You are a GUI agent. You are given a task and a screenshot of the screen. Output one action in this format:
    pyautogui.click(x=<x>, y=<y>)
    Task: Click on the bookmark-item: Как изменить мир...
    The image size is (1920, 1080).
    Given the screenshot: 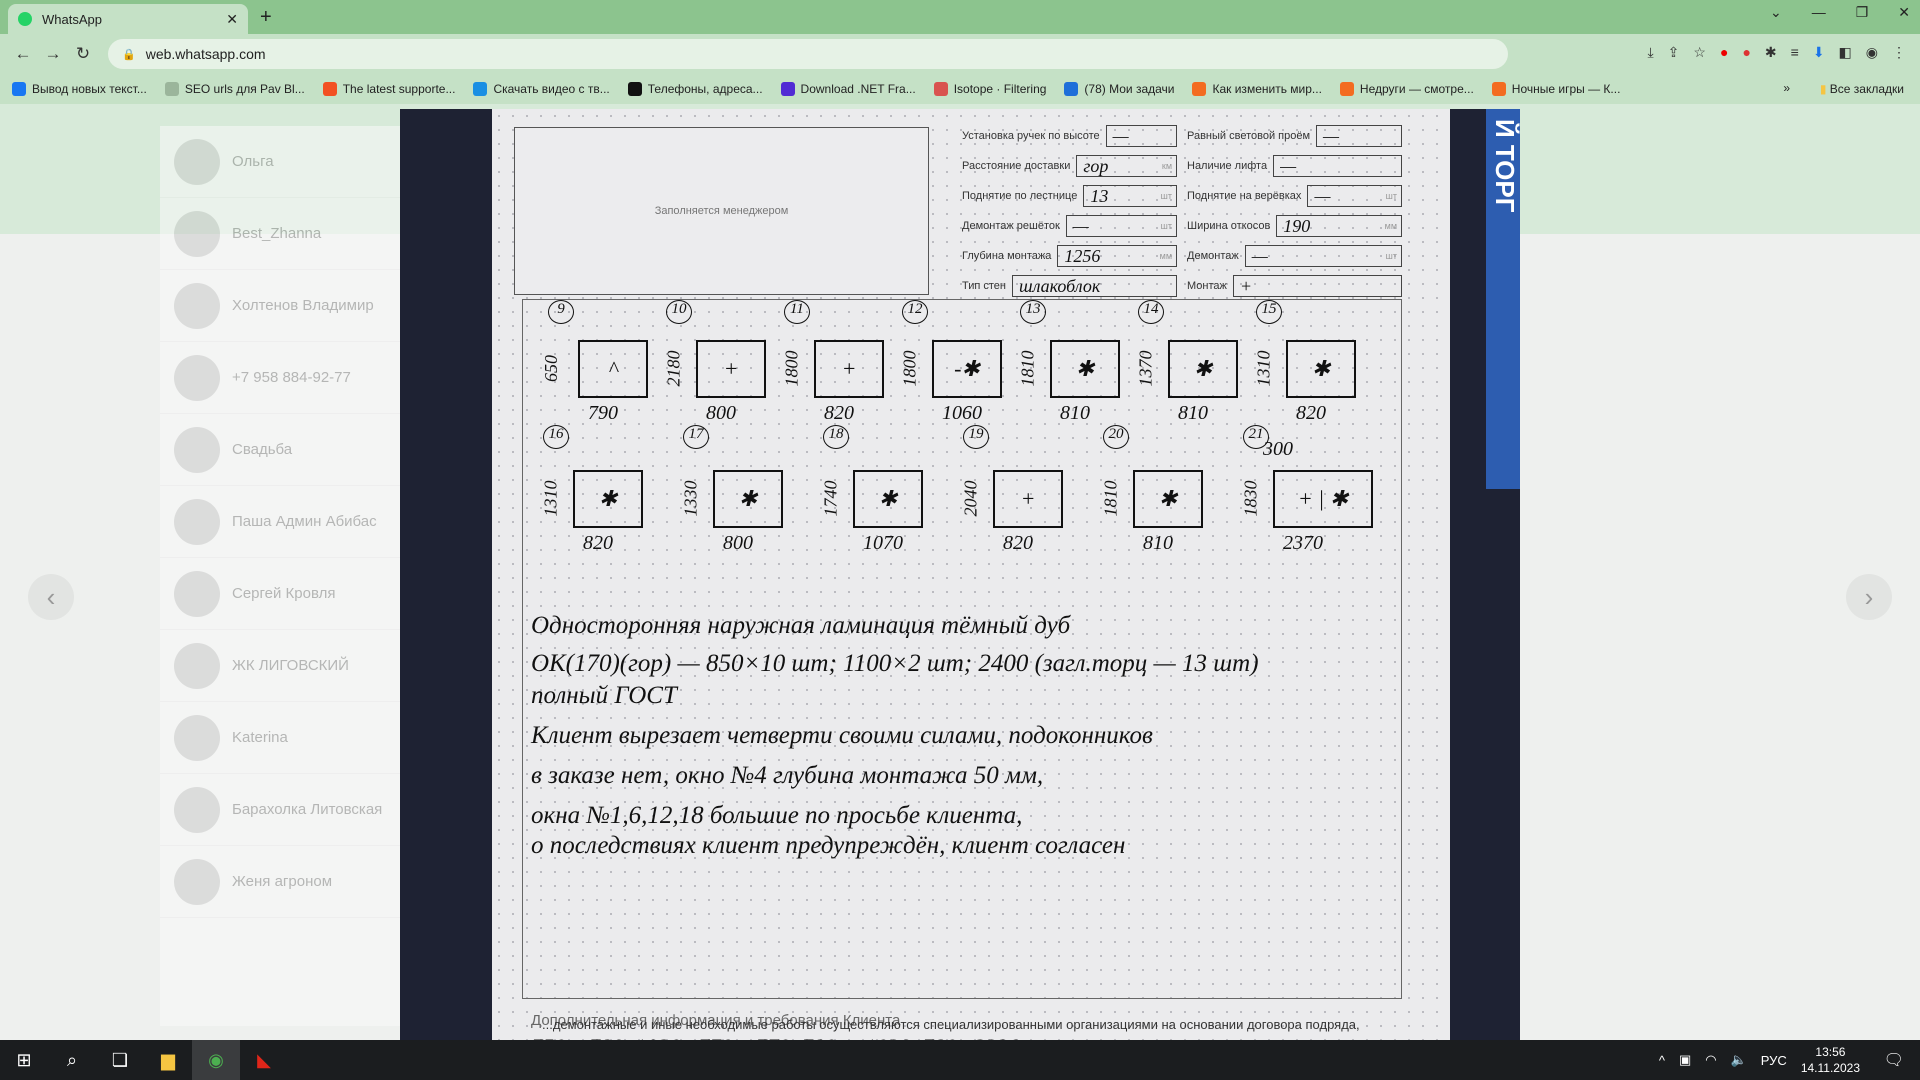 What is the action you would take?
    pyautogui.click(x=1257, y=89)
    